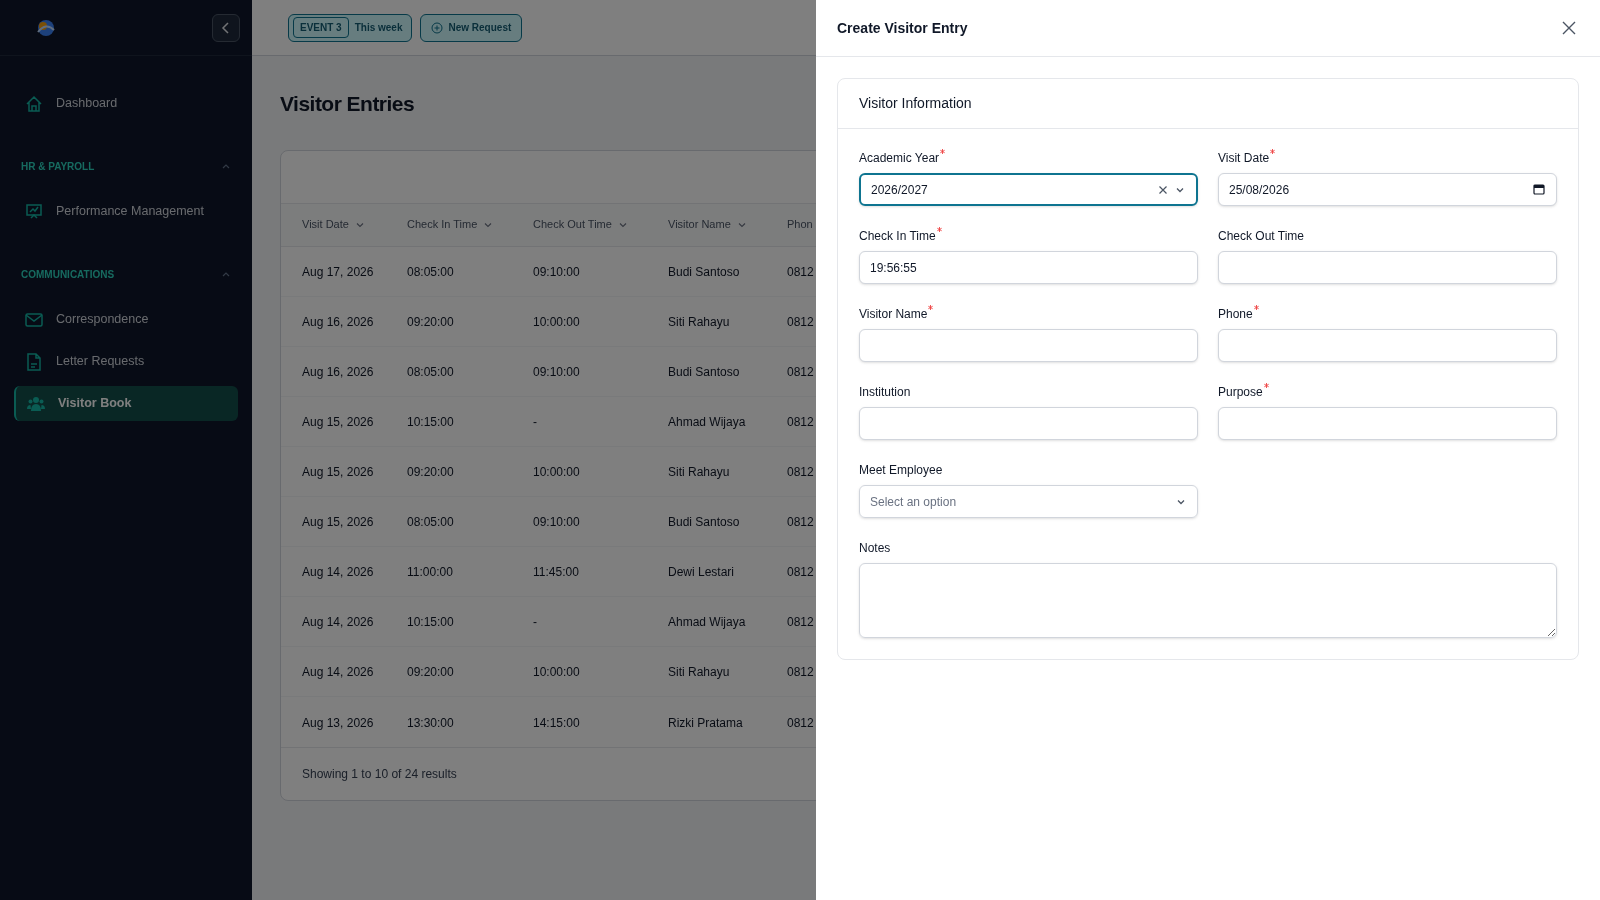  I want to click on field-label: Meet Employee, so click(901, 470).